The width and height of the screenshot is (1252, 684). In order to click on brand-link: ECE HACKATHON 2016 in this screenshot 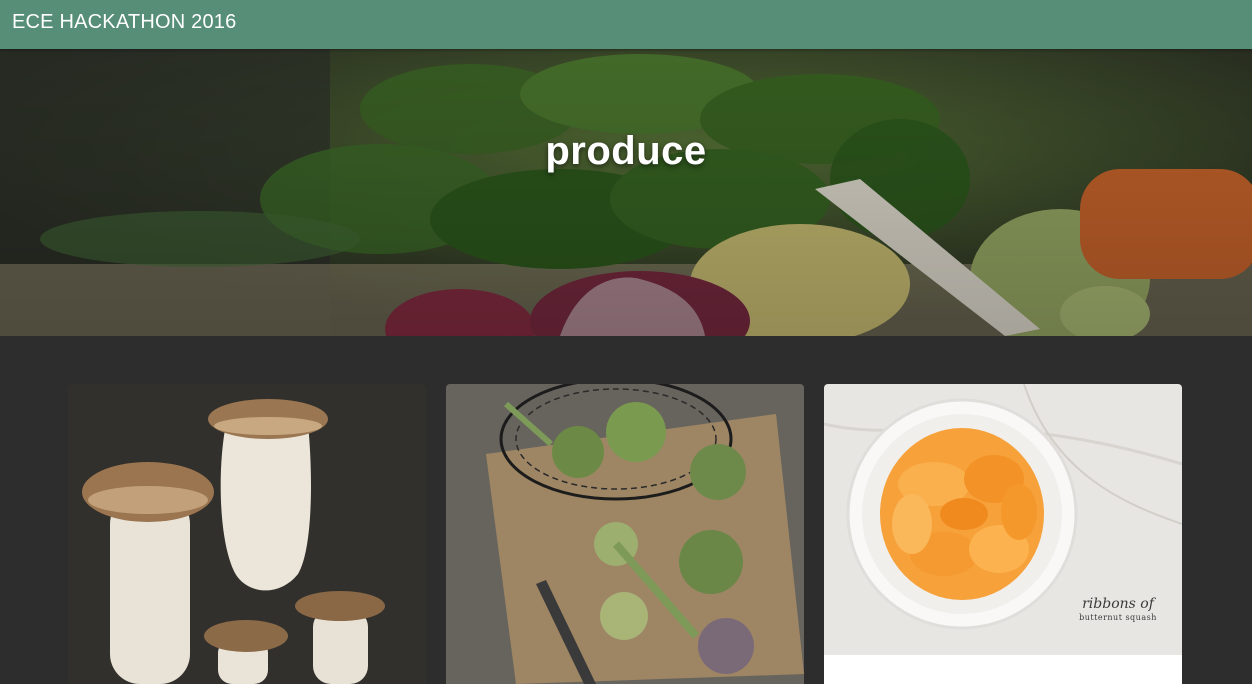, I will do `click(124, 22)`.